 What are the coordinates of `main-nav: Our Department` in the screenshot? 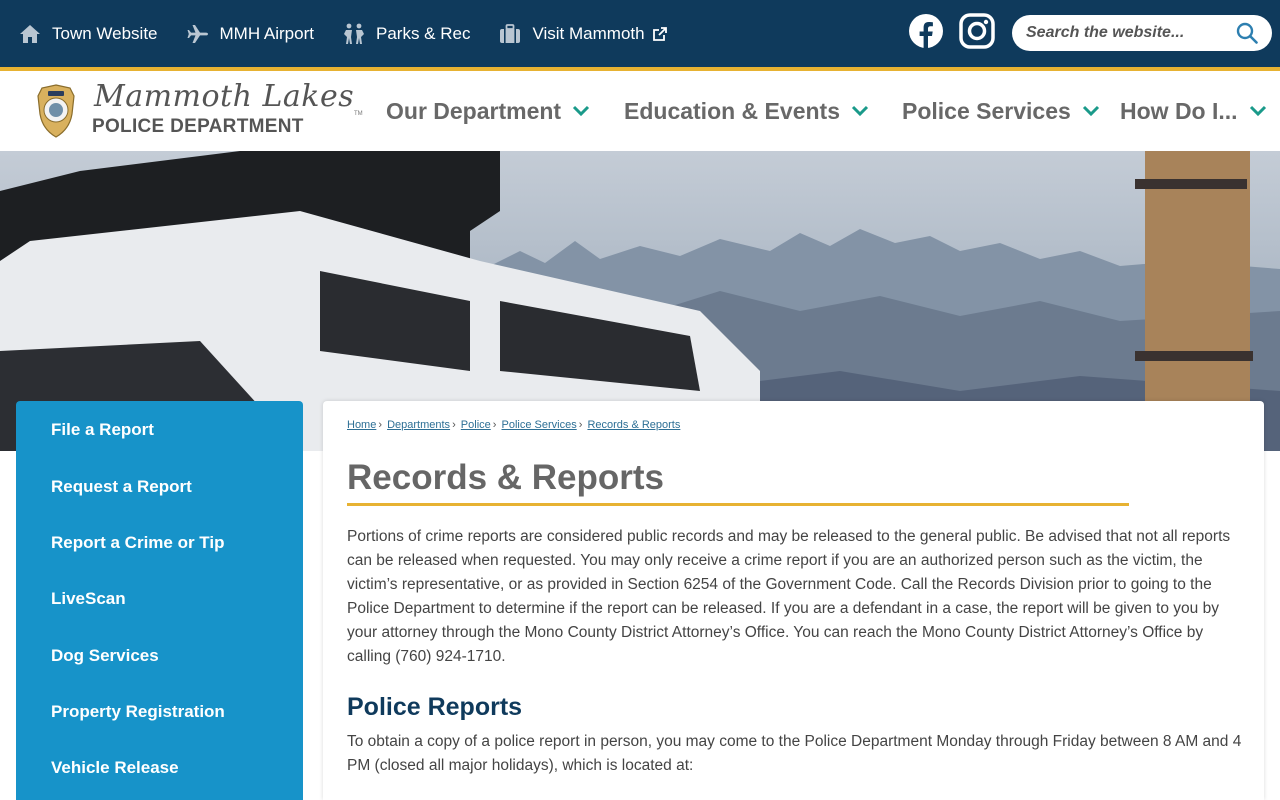 It's located at (488, 111).